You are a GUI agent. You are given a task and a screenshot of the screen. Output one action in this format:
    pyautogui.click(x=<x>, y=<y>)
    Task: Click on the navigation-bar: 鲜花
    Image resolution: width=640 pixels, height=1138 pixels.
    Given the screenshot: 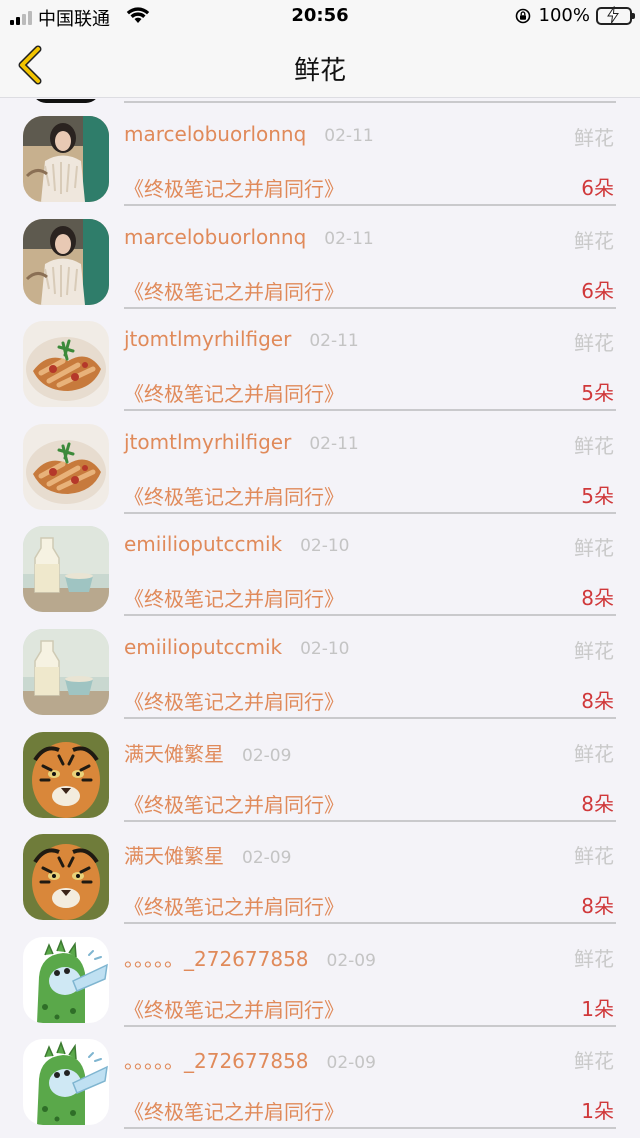 What is the action you would take?
    pyautogui.click(x=320, y=65)
    